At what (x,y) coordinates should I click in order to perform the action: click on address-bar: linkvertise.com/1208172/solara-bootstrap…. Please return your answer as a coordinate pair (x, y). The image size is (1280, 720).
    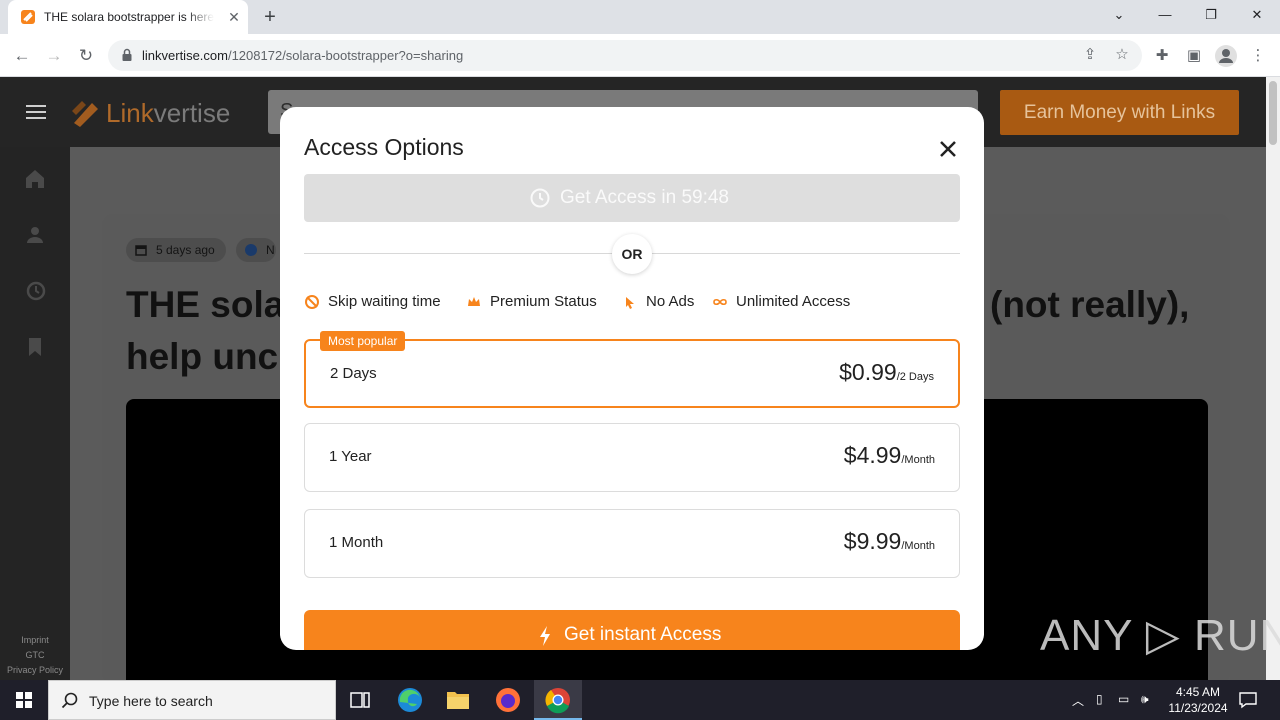
    Looking at the image, I should click on (625, 55).